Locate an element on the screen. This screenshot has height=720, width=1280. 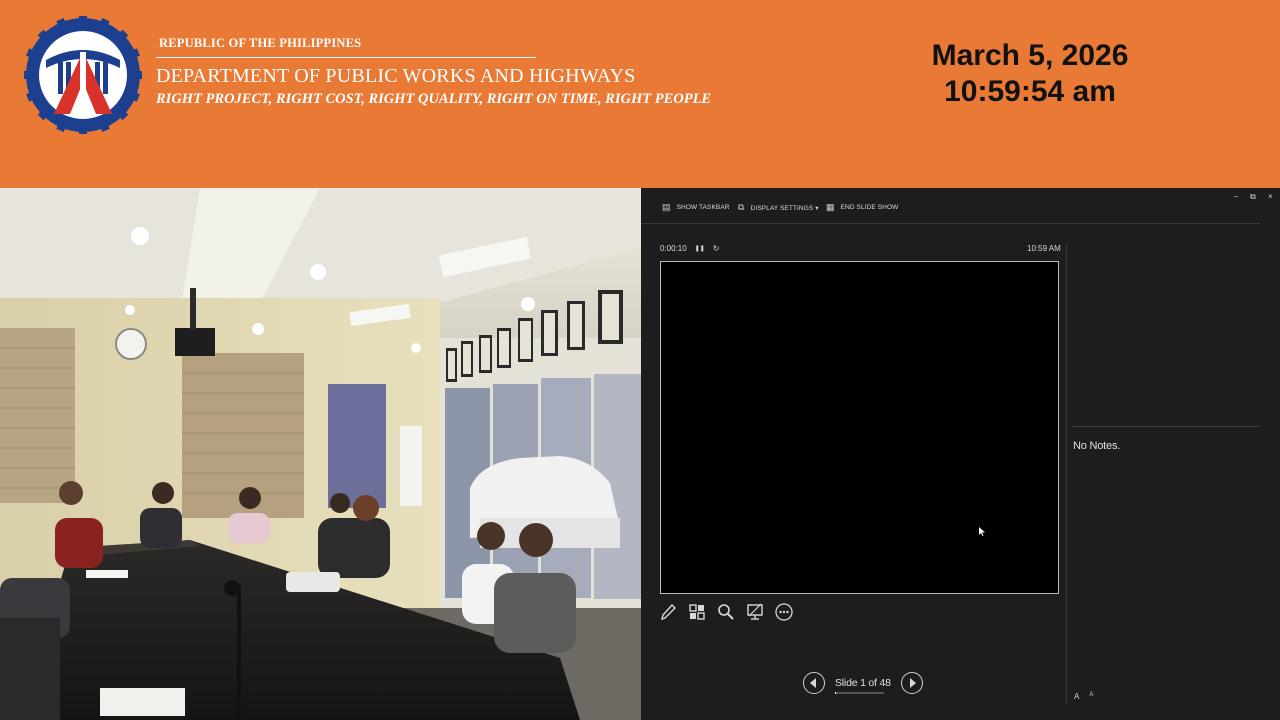
current-time: 10:59:54 am is located at coordinates (1030, 91).